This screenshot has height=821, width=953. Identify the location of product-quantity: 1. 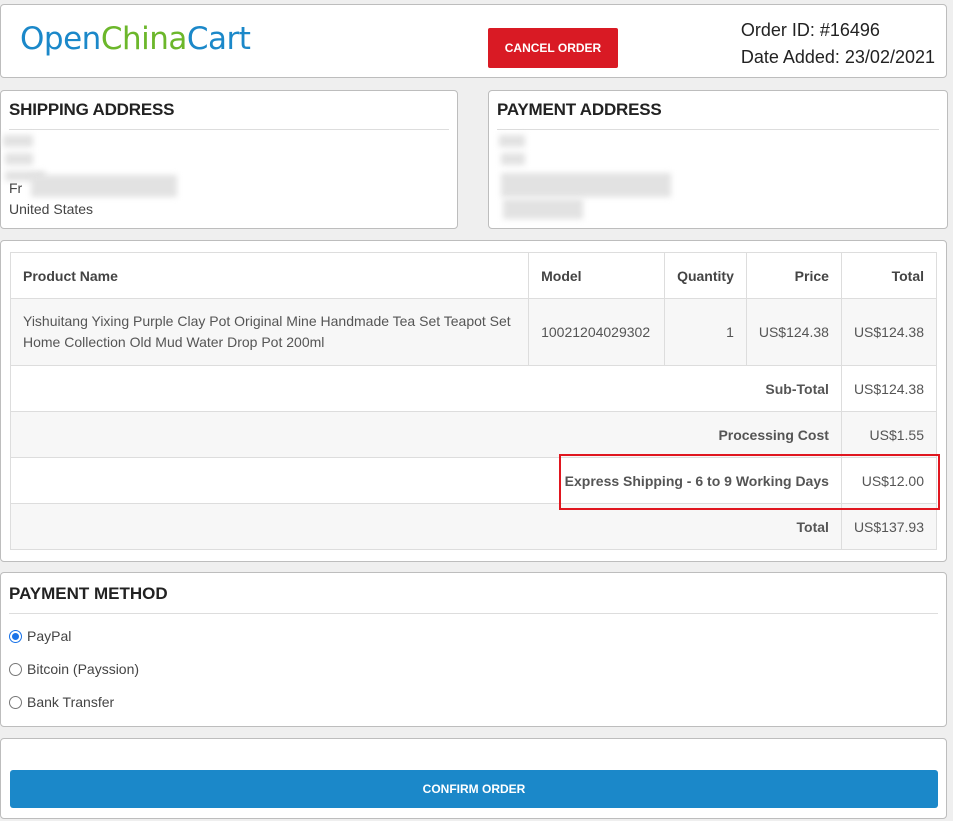
(705, 332).